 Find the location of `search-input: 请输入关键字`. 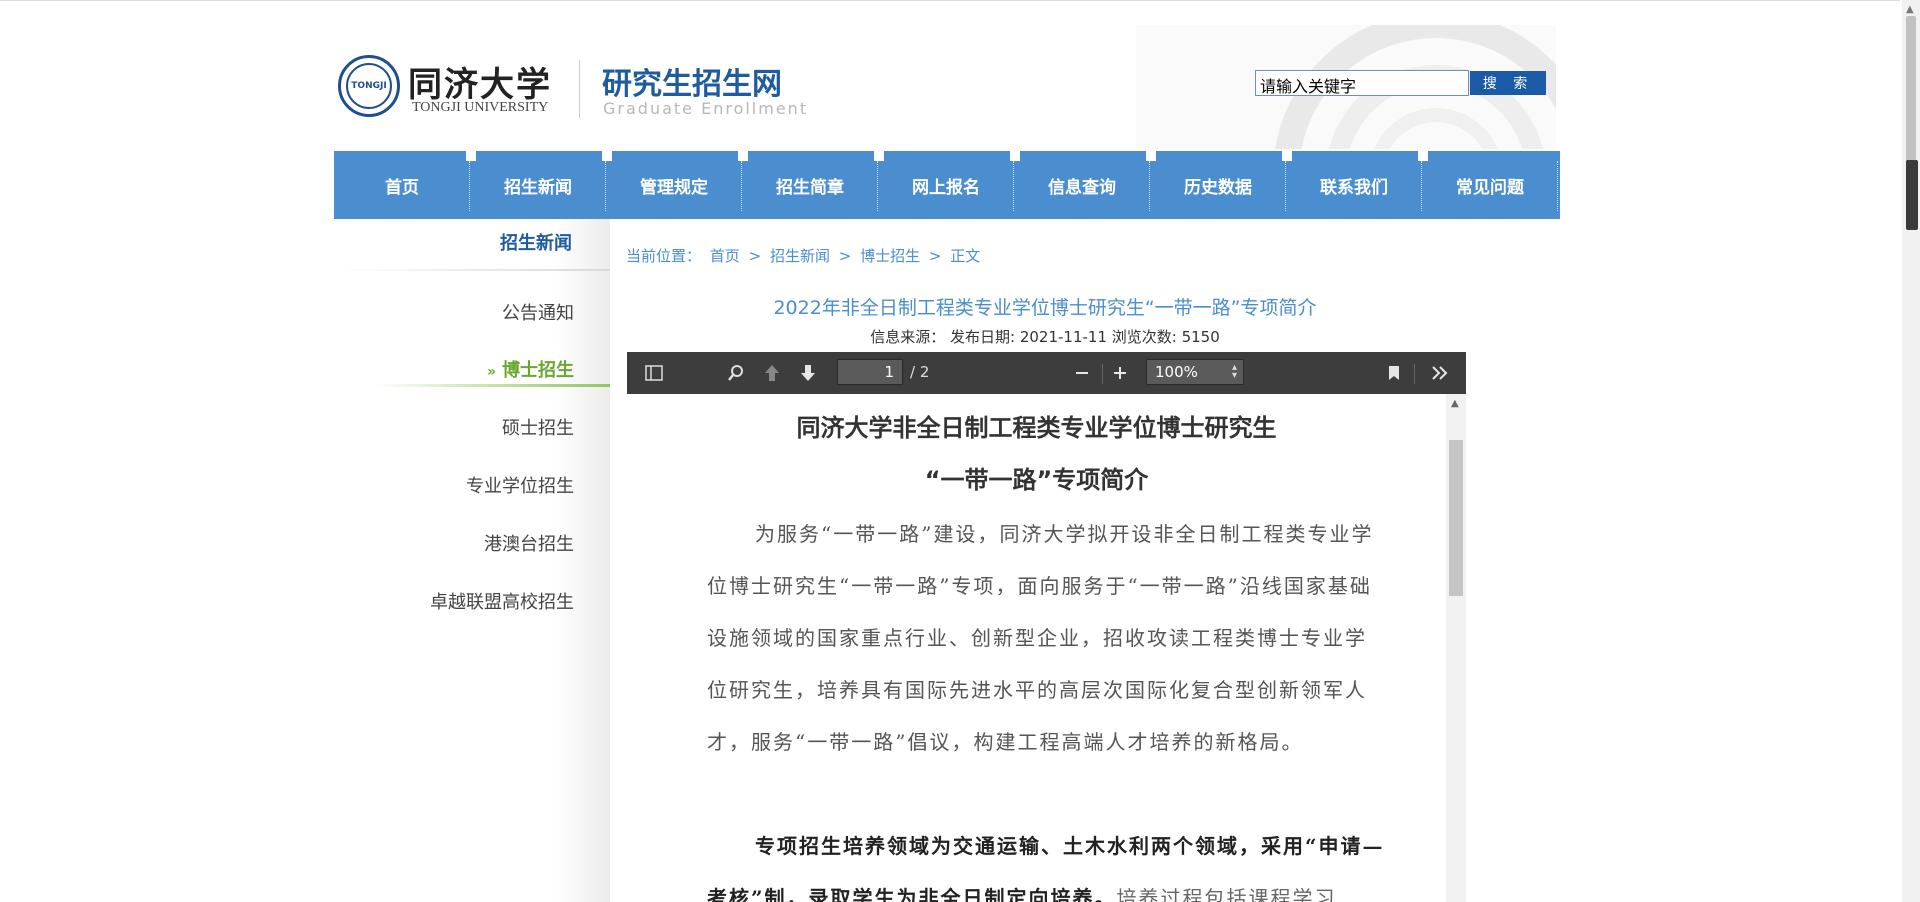

search-input: 请输入关键字 is located at coordinates (1362, 83).